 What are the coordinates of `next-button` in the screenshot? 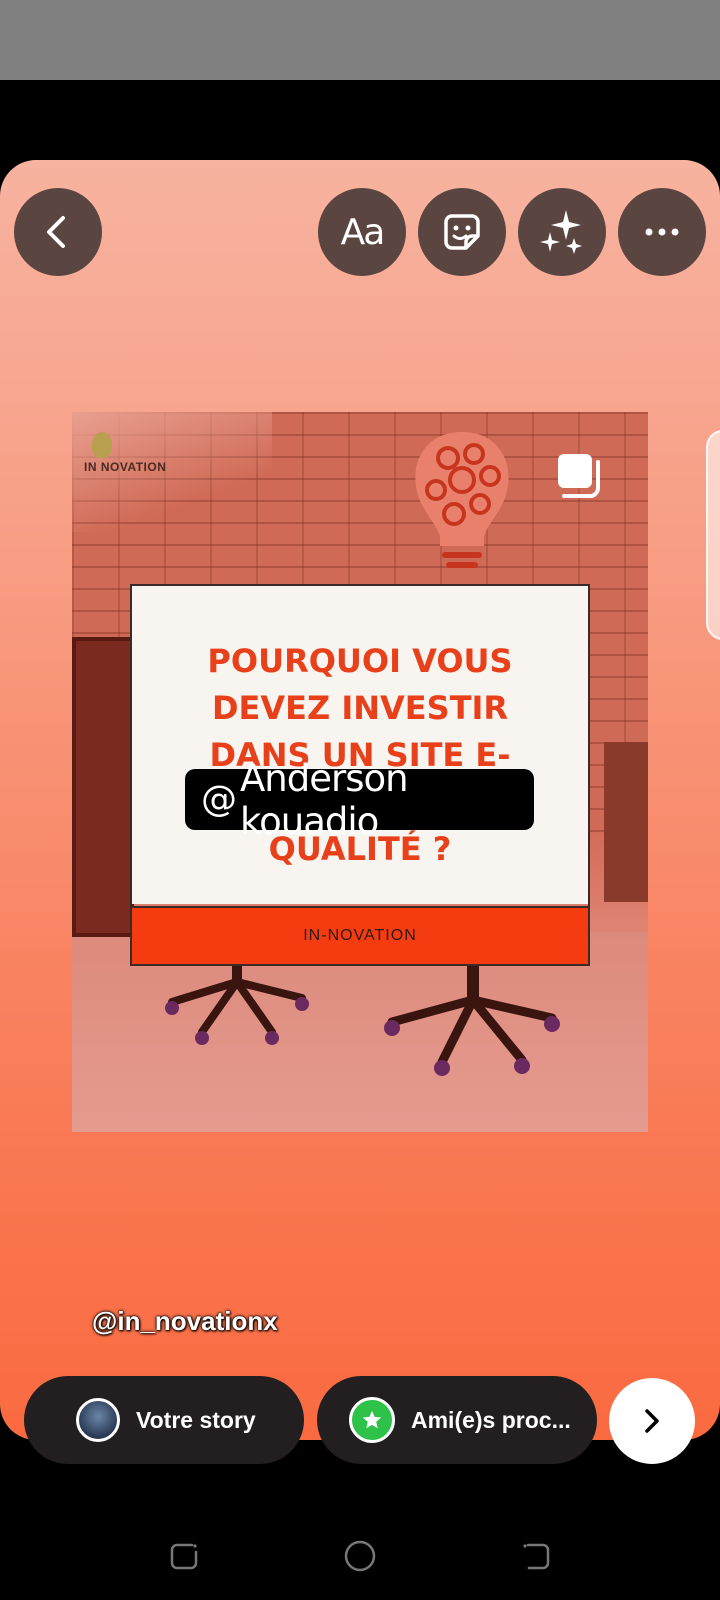 It's located at (652, 1421).